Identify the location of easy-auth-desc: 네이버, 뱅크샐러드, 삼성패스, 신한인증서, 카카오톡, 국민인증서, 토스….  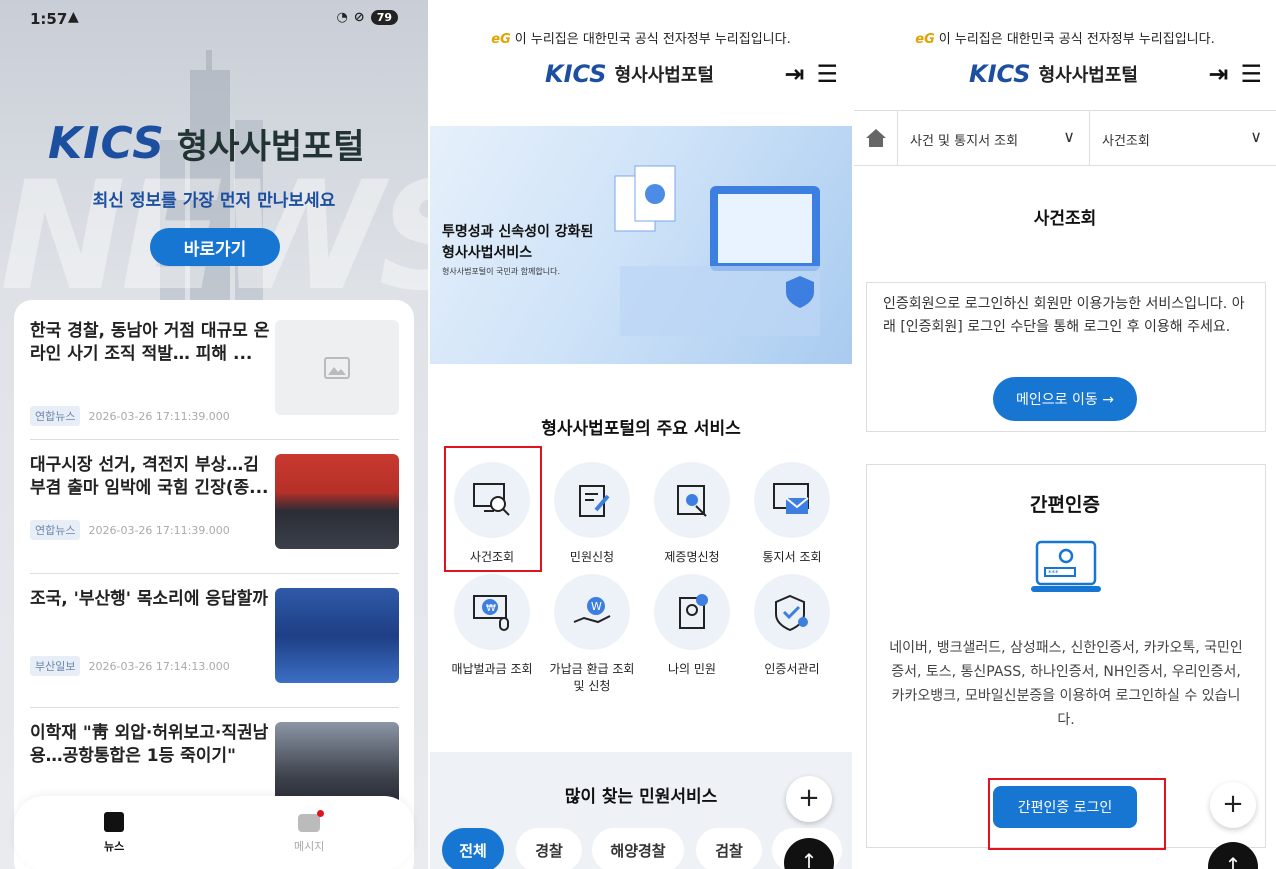
(1066, 684).